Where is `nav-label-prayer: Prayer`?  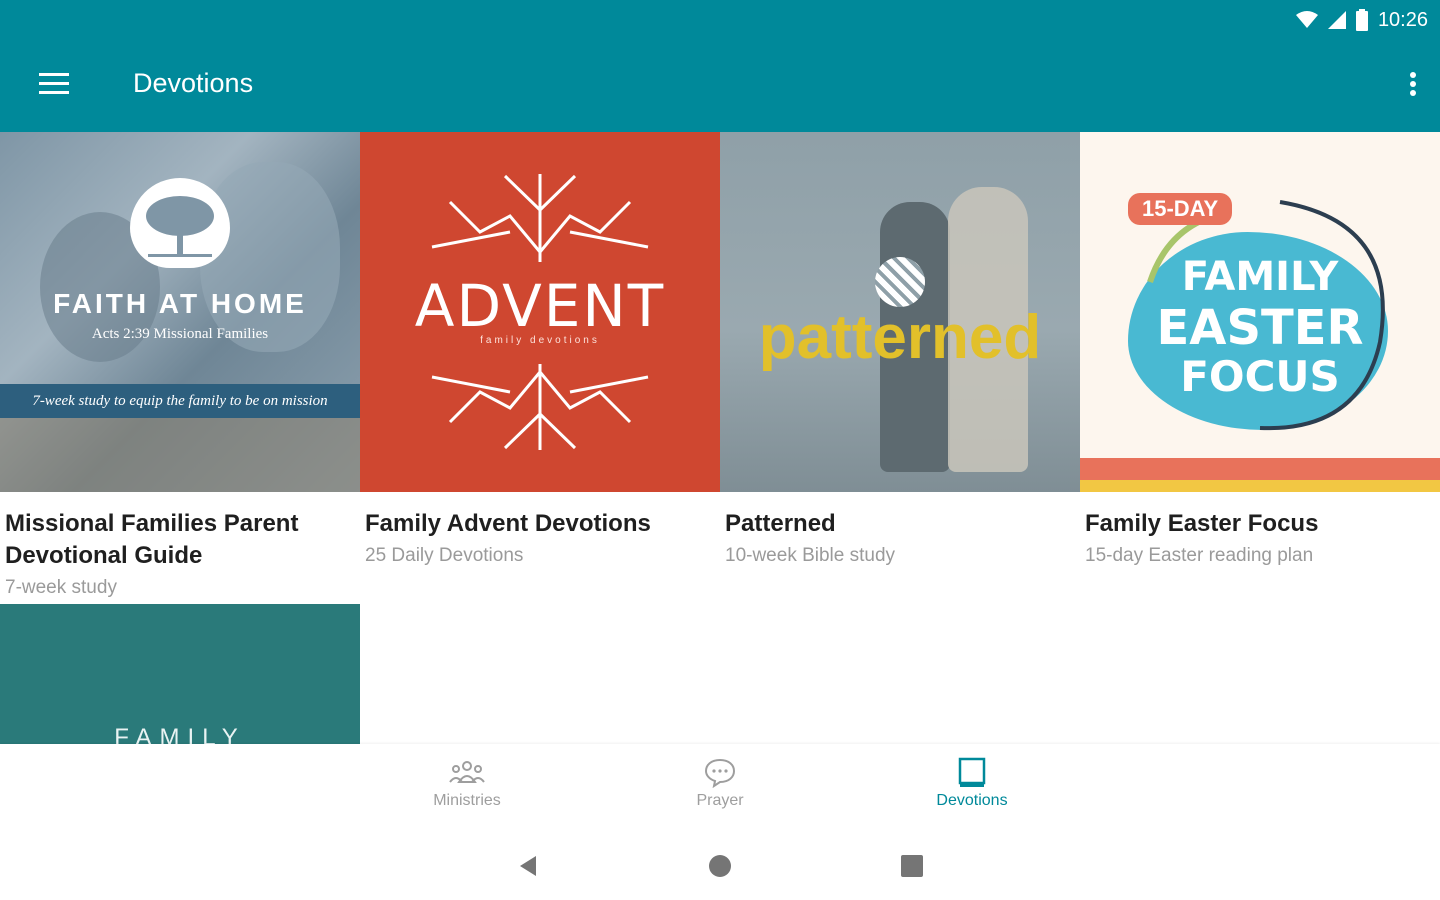 nav-label-prayer: Prayer is located at coordinates (720, 800).